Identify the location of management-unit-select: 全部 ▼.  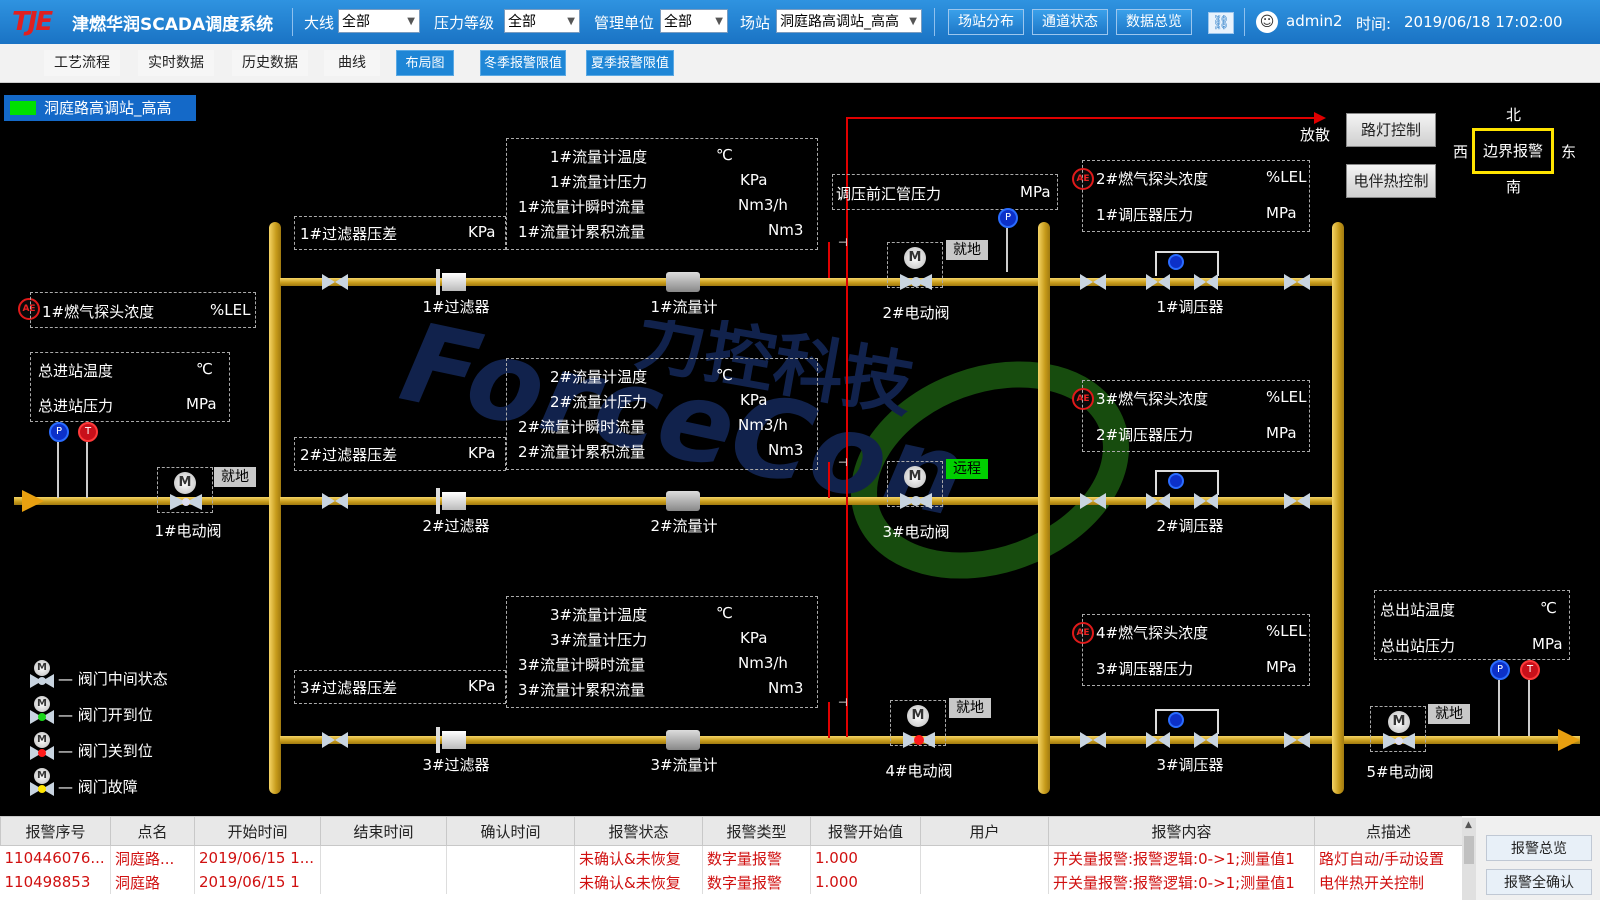
(694, 21).